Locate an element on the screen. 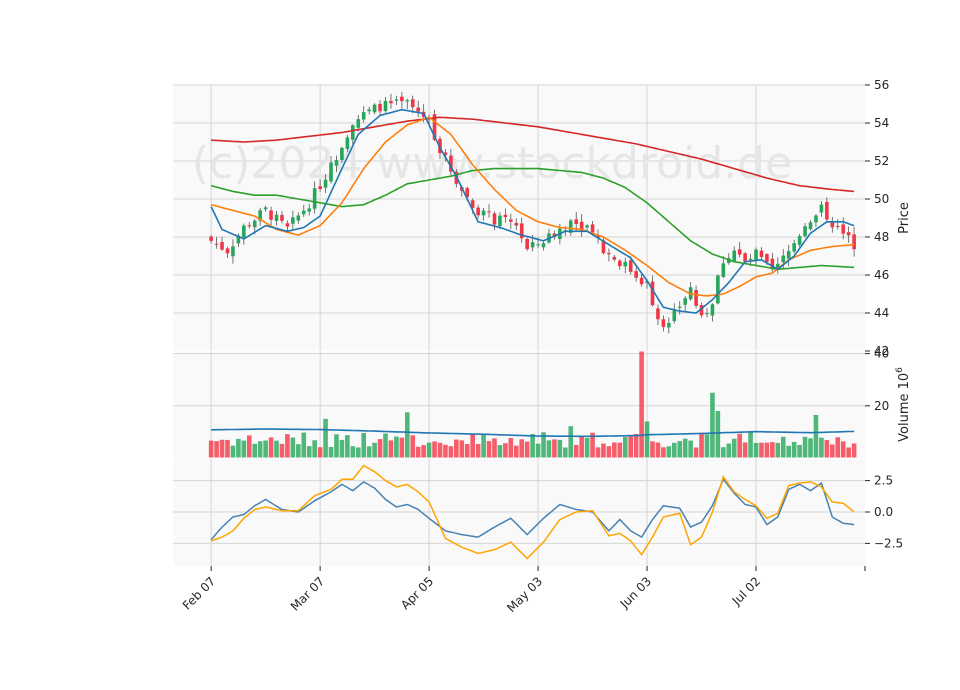 This screenshot has width=960, height=690. price-y-tick-label: 50 is located at coordinates (881, 199).